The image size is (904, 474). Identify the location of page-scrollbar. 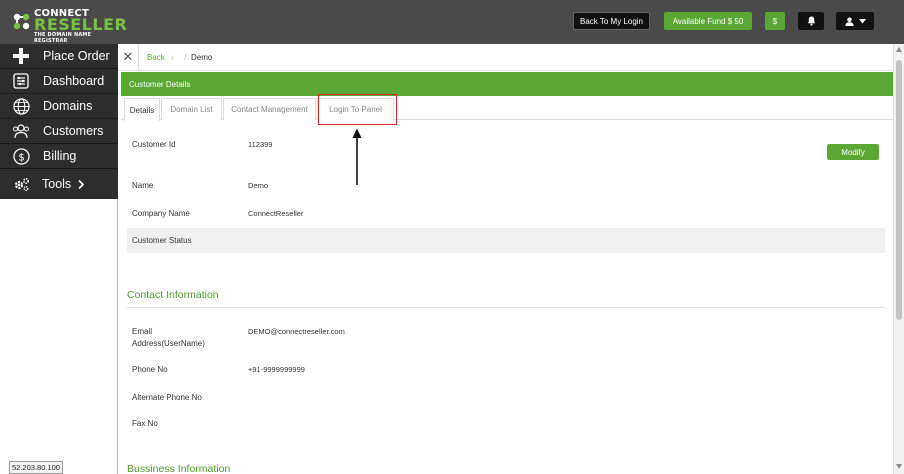
(898, 259).